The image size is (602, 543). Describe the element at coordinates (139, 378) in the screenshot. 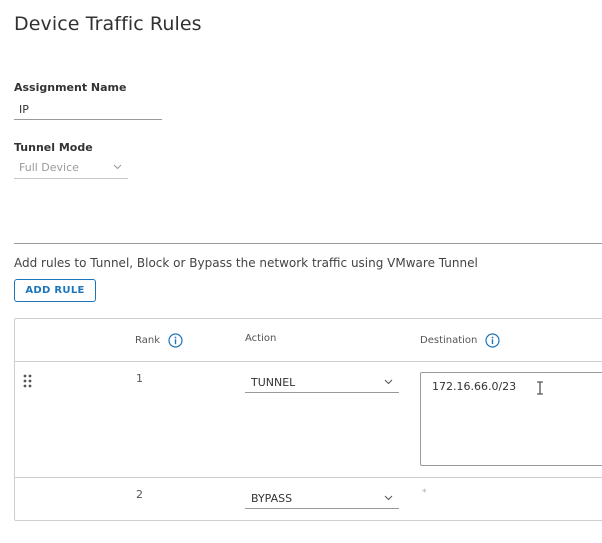

I see `row-rank: 1` at that location.